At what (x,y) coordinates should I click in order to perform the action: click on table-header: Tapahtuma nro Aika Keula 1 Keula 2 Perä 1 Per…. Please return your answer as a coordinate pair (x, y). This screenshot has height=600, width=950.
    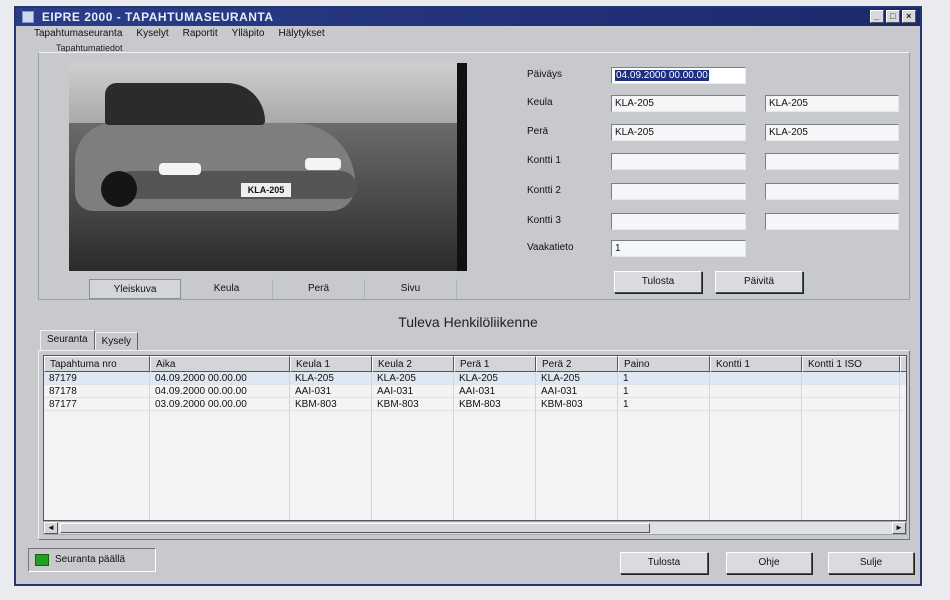
    Looking at the image, I should click on (475, 364).